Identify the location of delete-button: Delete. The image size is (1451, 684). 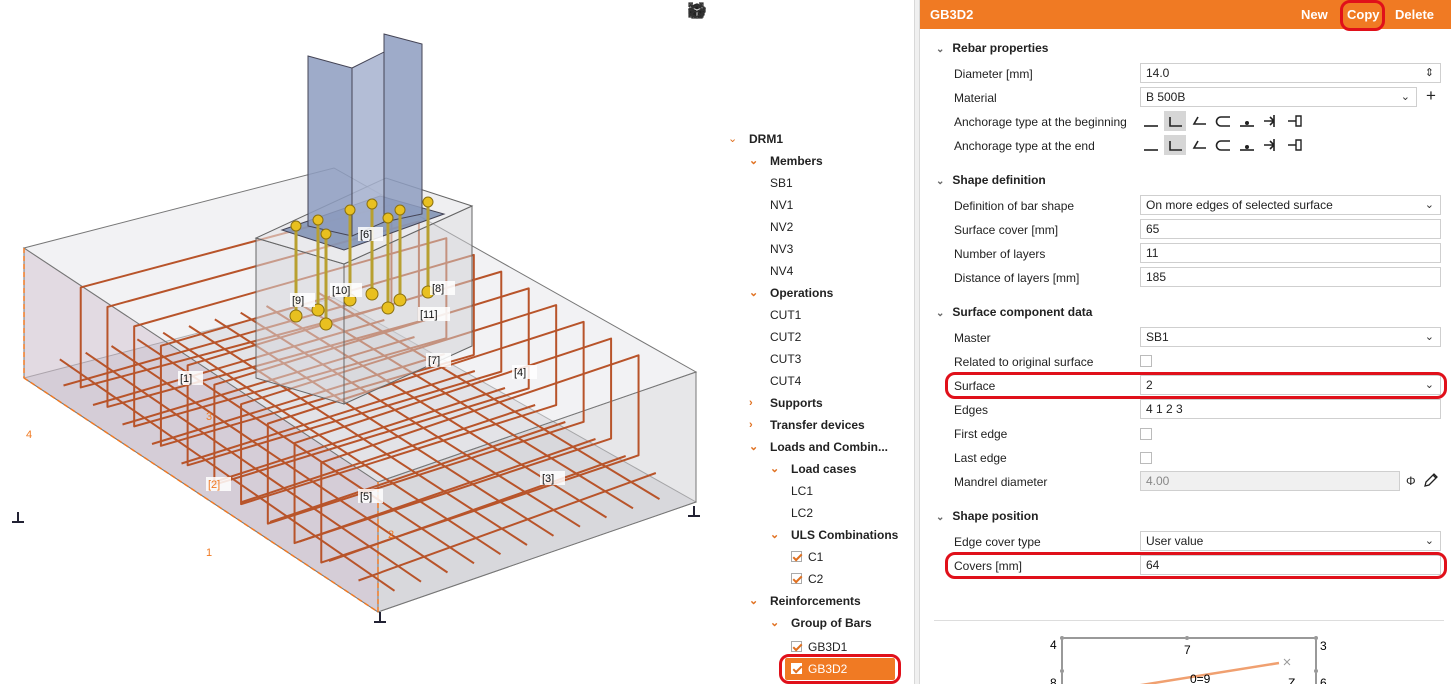
(1414, 14).